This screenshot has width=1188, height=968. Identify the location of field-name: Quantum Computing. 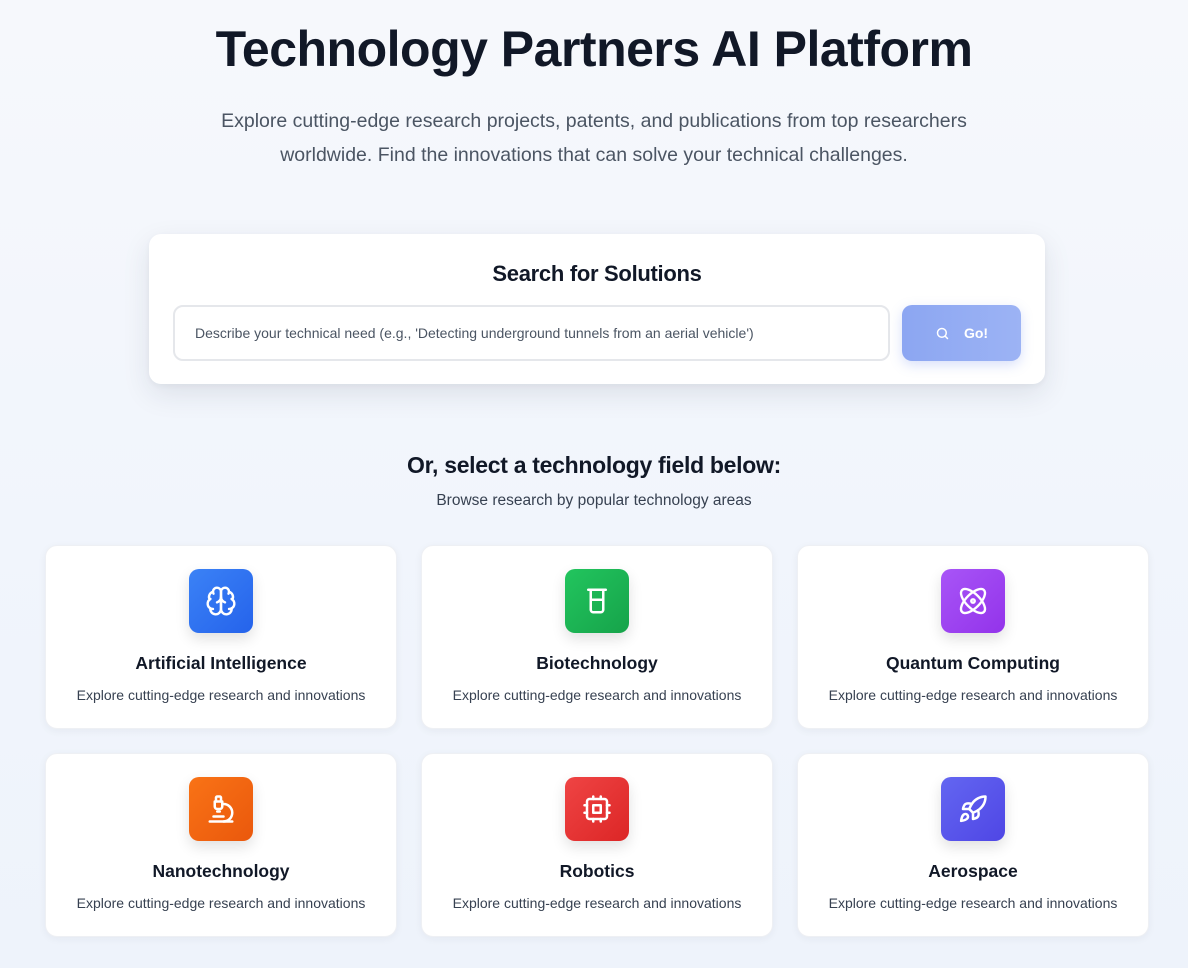
(972, 663).